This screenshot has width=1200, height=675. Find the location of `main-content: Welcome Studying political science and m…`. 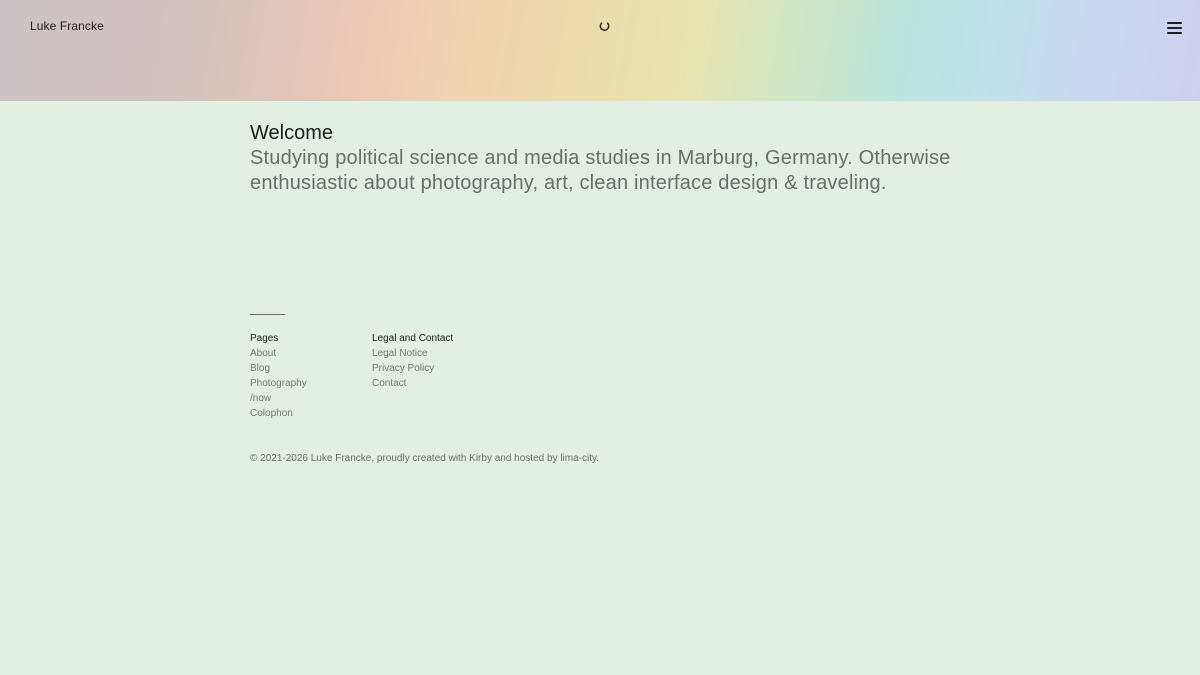

main-content: Welcome Studying political science and m… is located at coordinates (610, 158).